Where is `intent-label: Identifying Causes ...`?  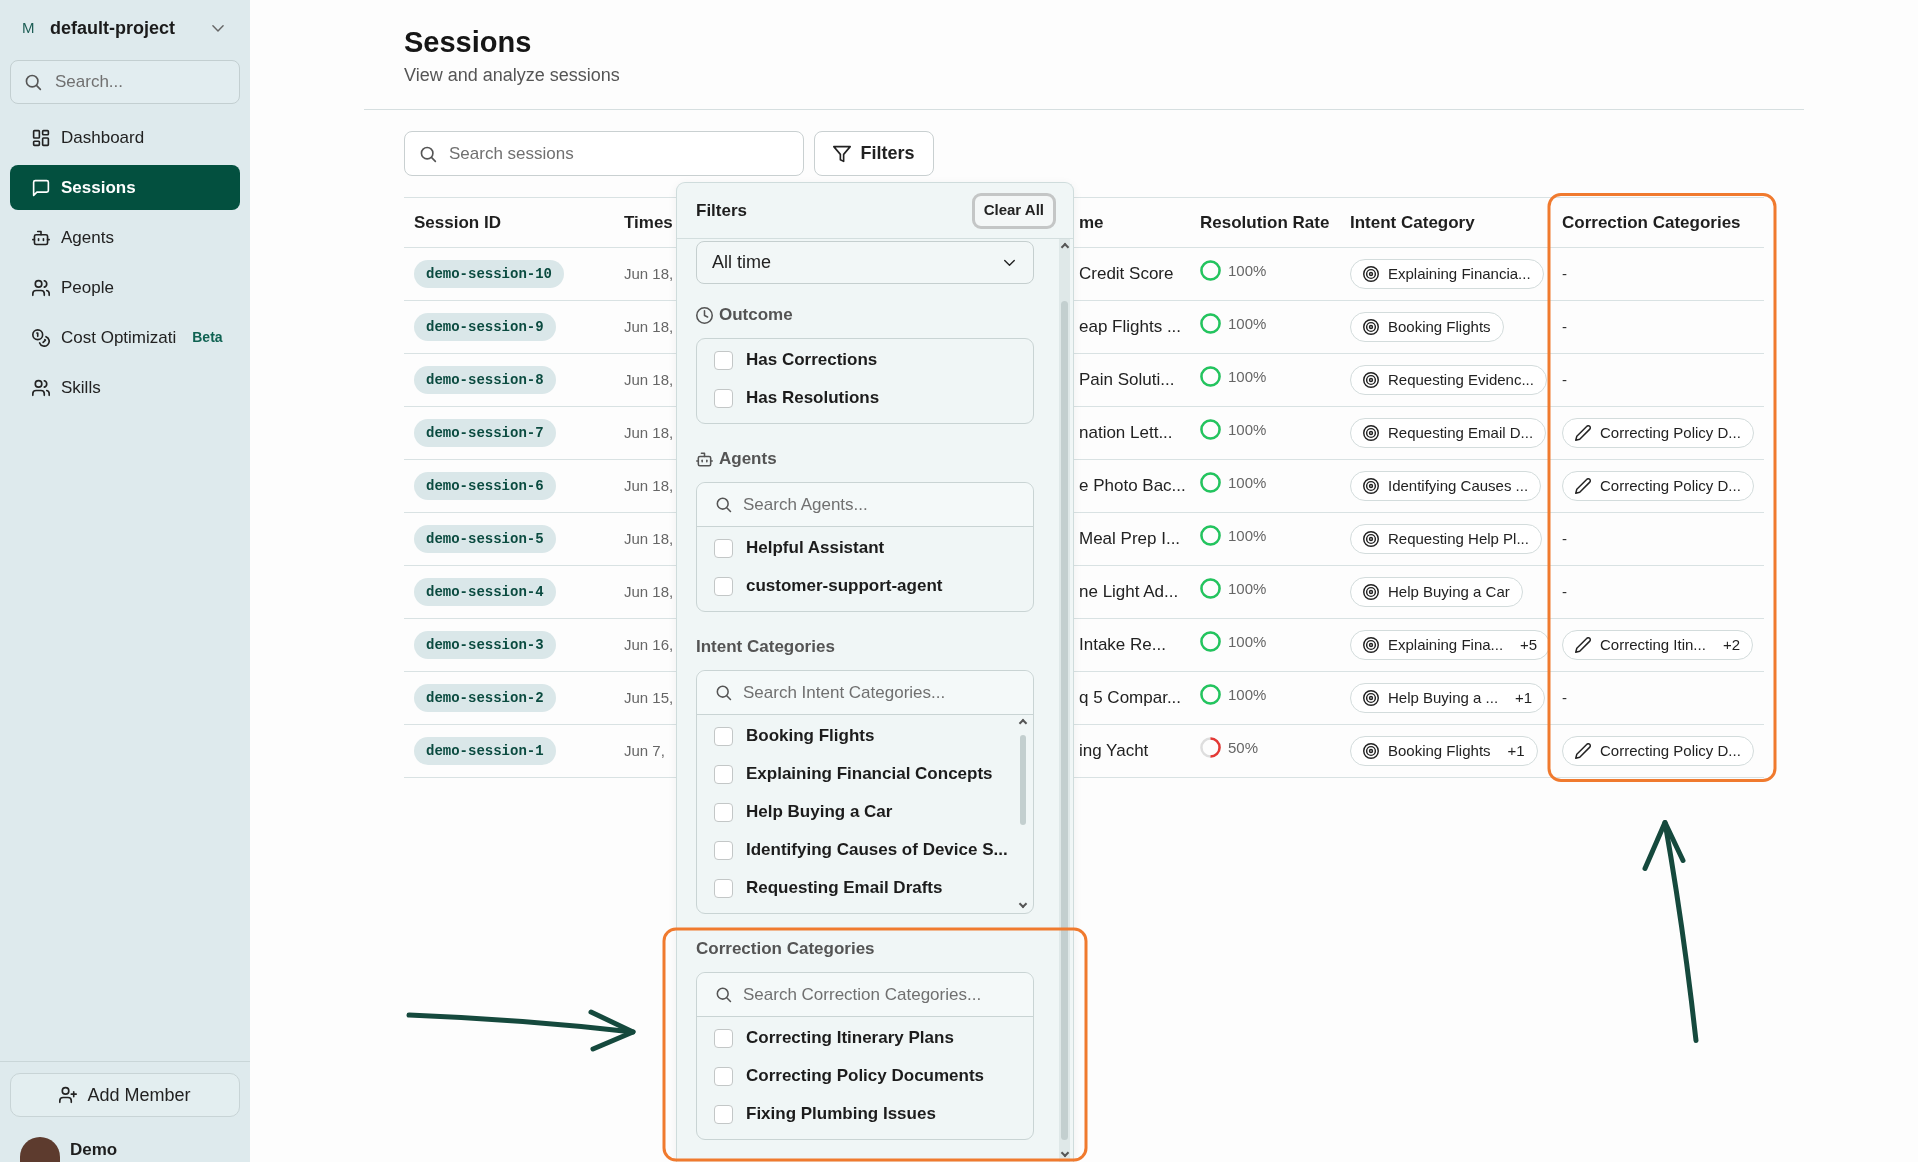 intent-label: Identifying Causes ... is located at coordinates (1458, 485).